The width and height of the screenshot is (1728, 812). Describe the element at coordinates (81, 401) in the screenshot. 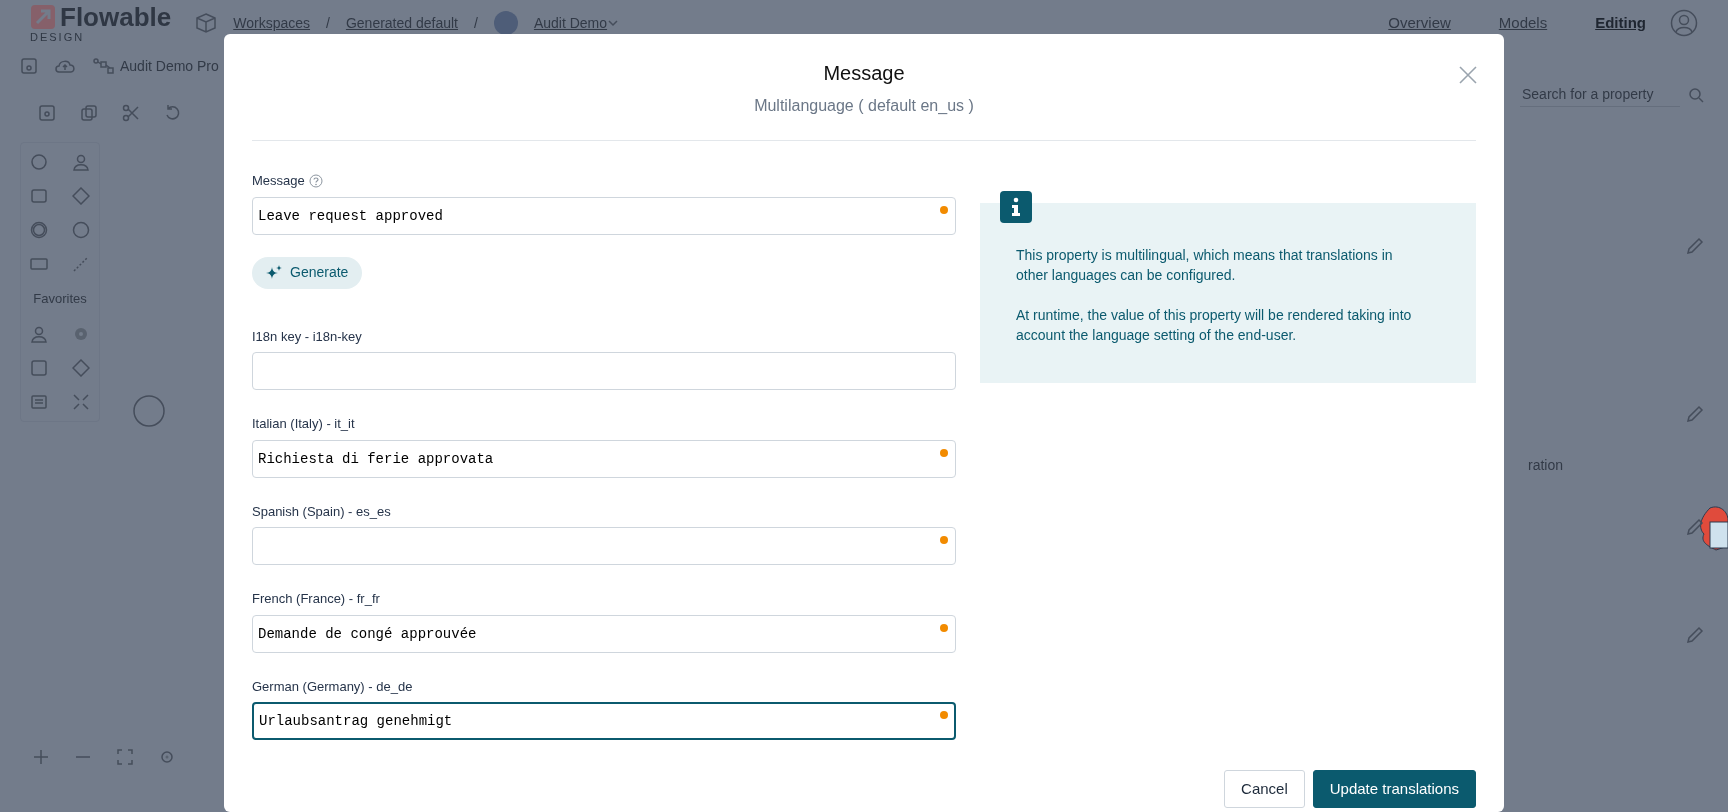

I see `collapse-icon` at that location.